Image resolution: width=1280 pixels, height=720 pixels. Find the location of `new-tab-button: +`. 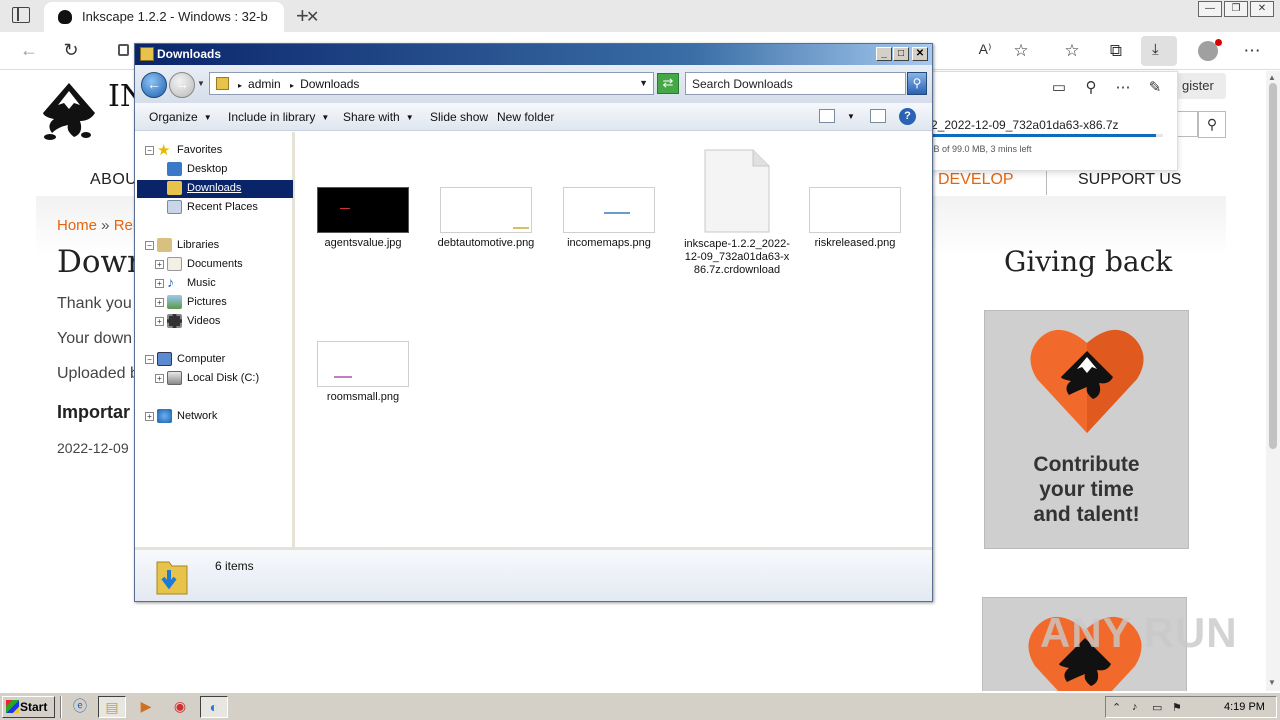

new-tab-button: + is located at coordinates (302, 16).